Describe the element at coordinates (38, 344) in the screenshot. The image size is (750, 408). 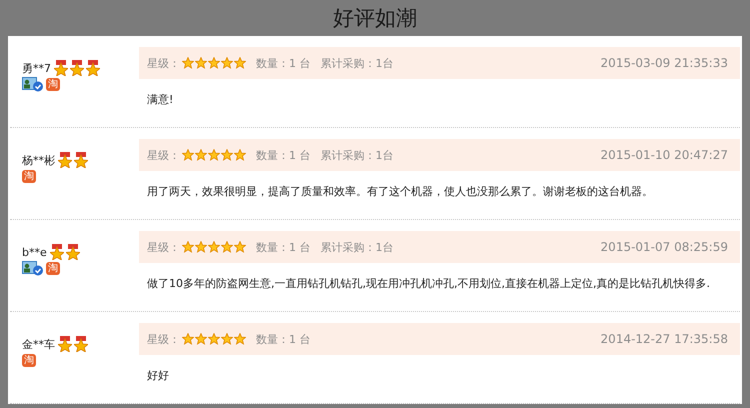
I see `user-name: 金**车` at that location.